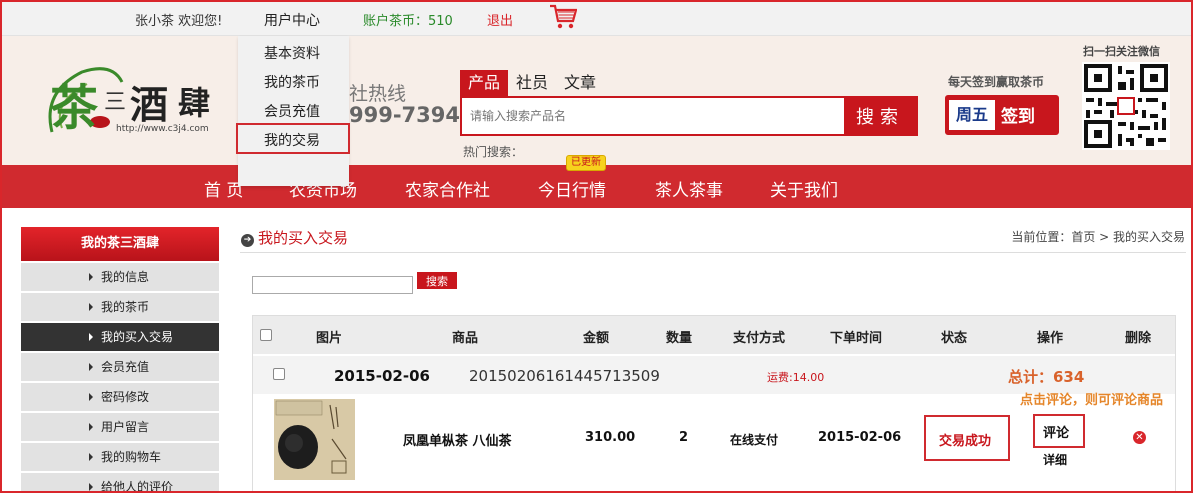 This screenshot has width=1193, height=493. Describe the element at coordinates (279, 374) in the screenshot. I see `order-checkbox` at that location.